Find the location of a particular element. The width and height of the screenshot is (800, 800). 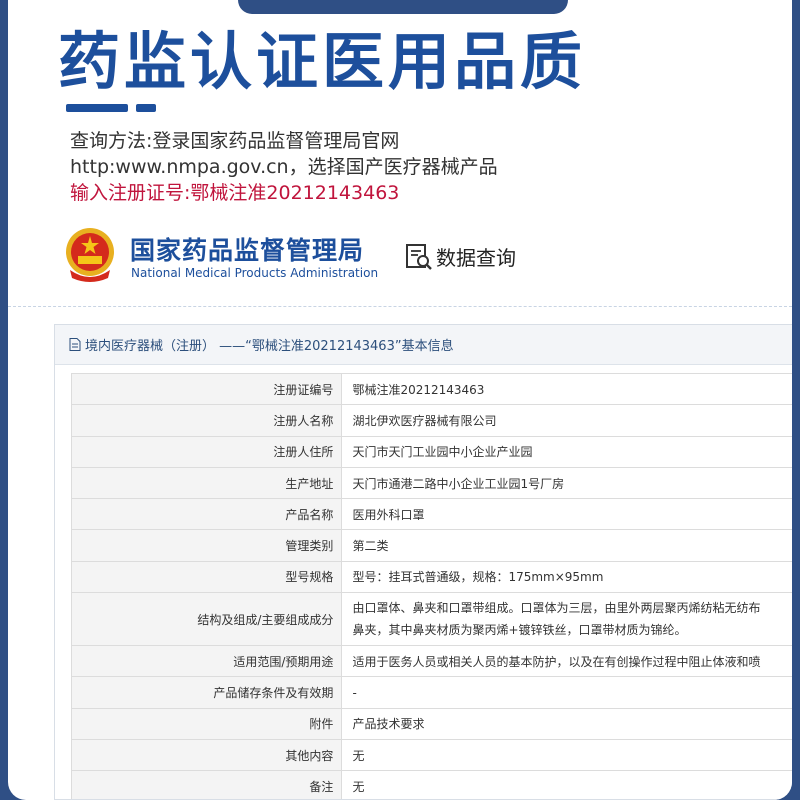

table-row: 管理类别 第二类 is located at coordinates (431, 545).